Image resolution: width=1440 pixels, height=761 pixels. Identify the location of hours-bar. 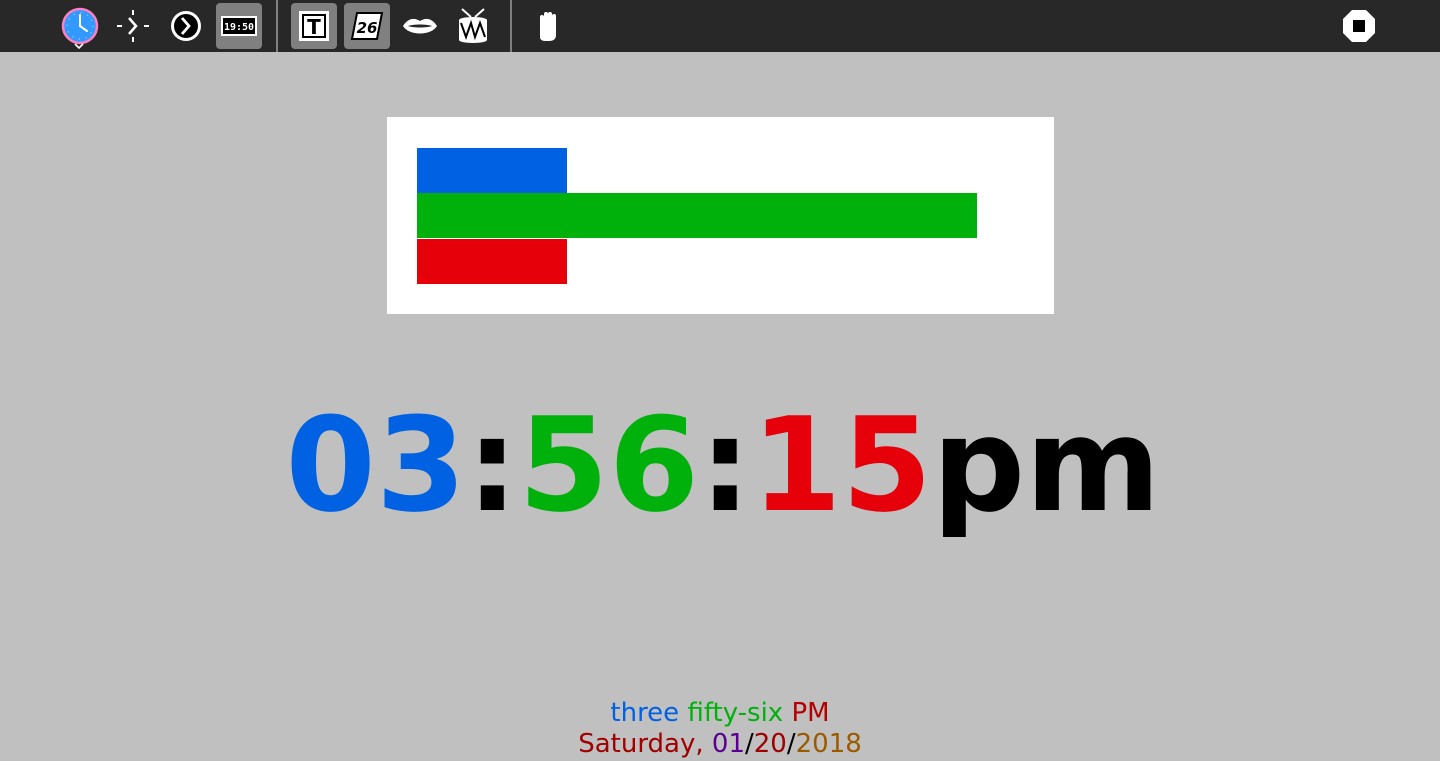
(492, 170).